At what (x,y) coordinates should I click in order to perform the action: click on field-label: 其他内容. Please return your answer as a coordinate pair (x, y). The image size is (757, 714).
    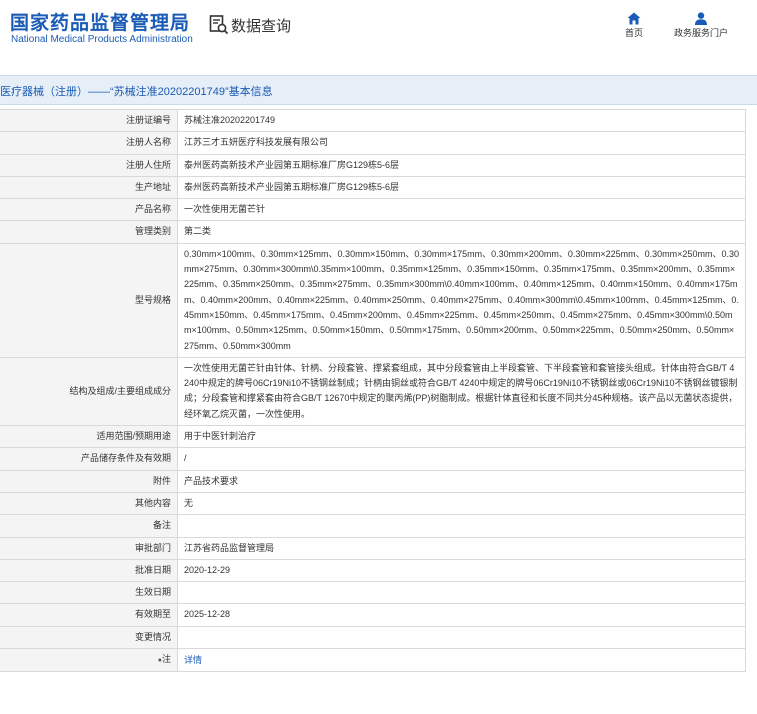
    Looking at the image, I should click on (89, 503).